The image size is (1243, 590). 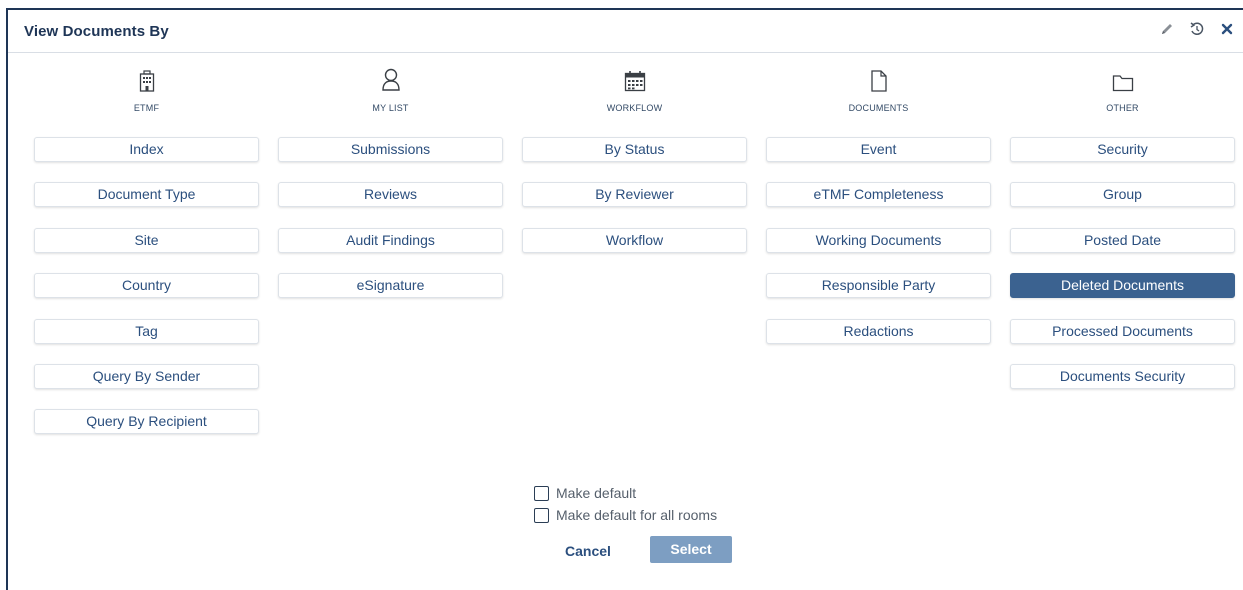 What do you see at coordinates (1122, 331) in the screenshot?
I see `option-processed-documents: Processed Documents` at bounding box center [1122, 331].